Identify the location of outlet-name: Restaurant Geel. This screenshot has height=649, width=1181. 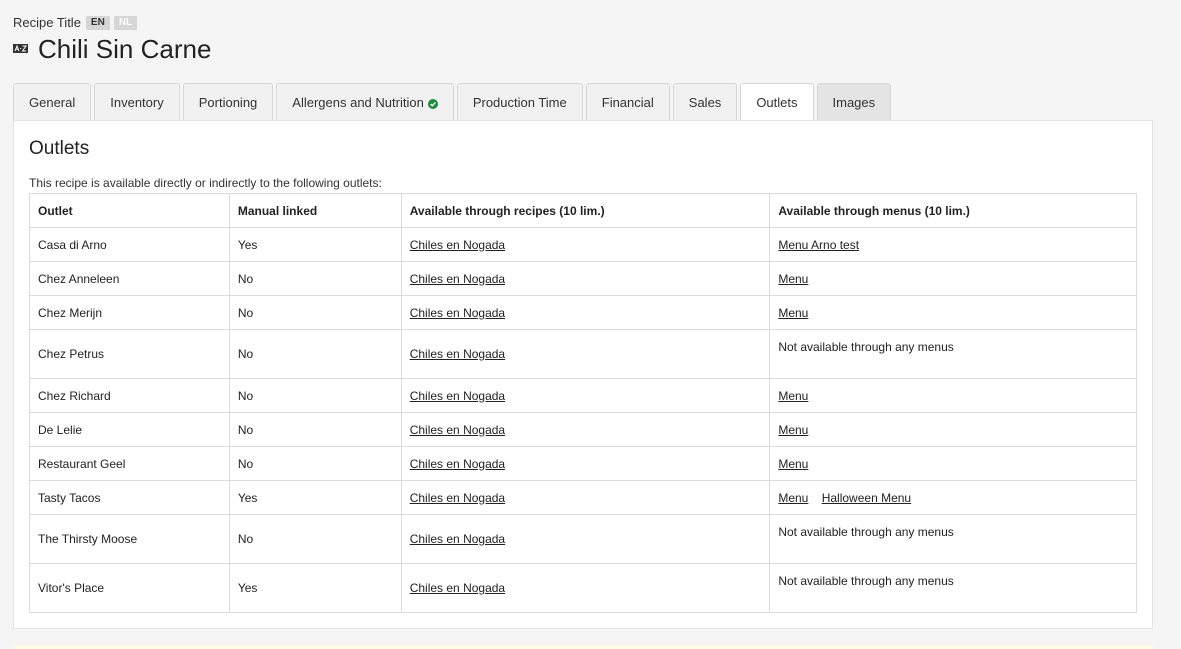
(129, 463).